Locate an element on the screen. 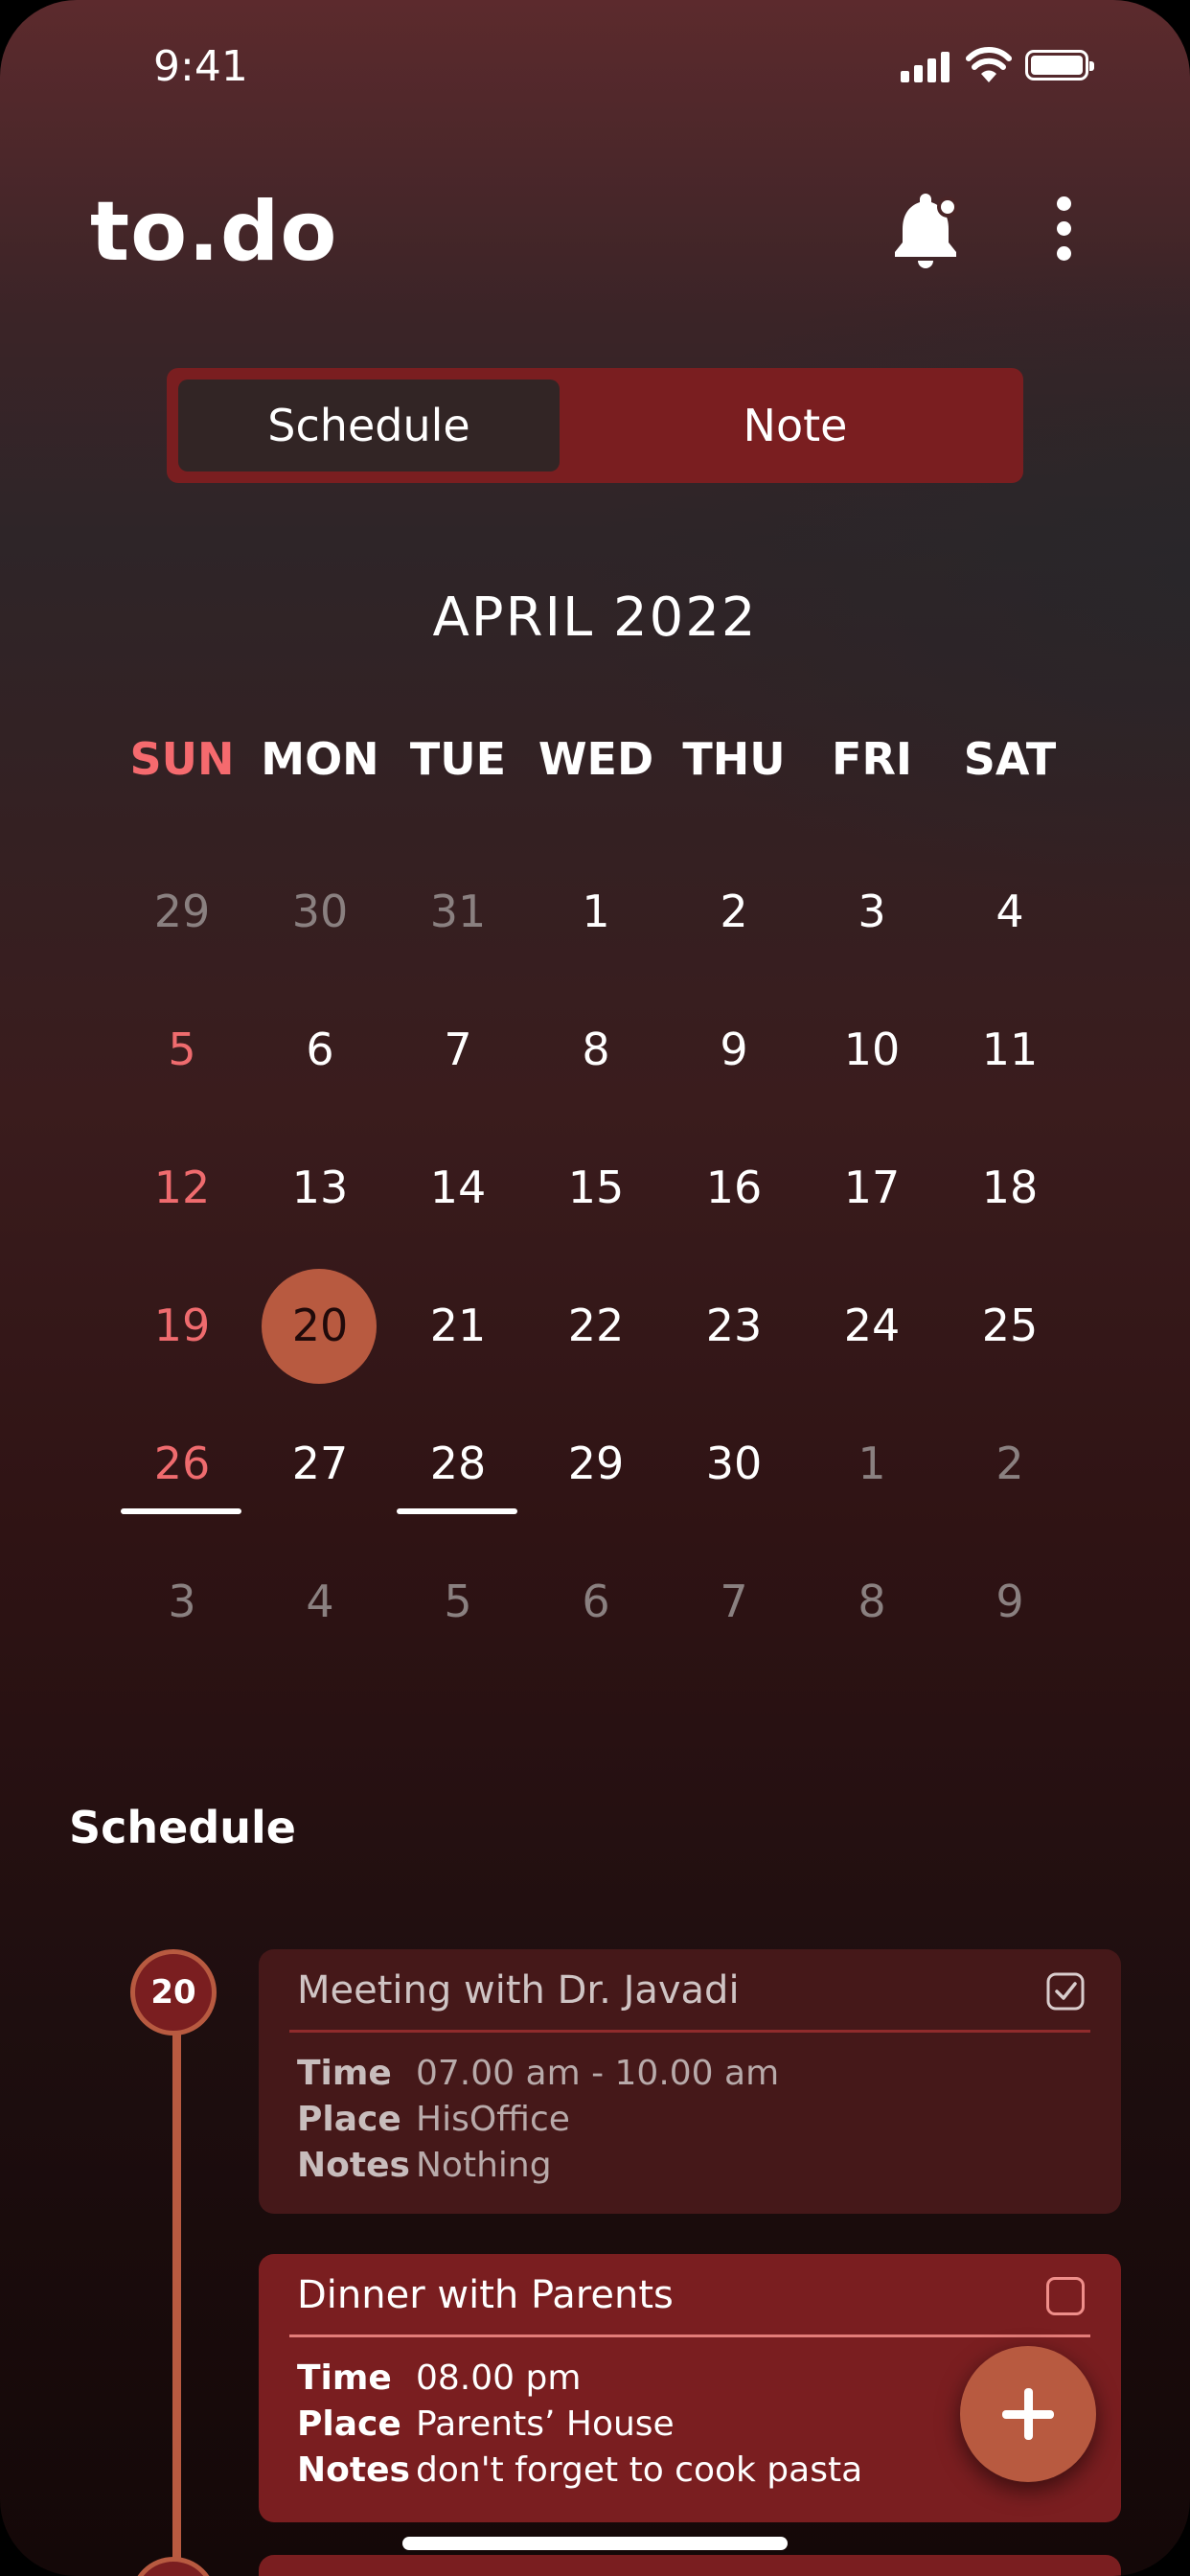 The height and width of the screenshot is (2576, 1190). cellular-signal-icon is located at coordinates (927, 66).